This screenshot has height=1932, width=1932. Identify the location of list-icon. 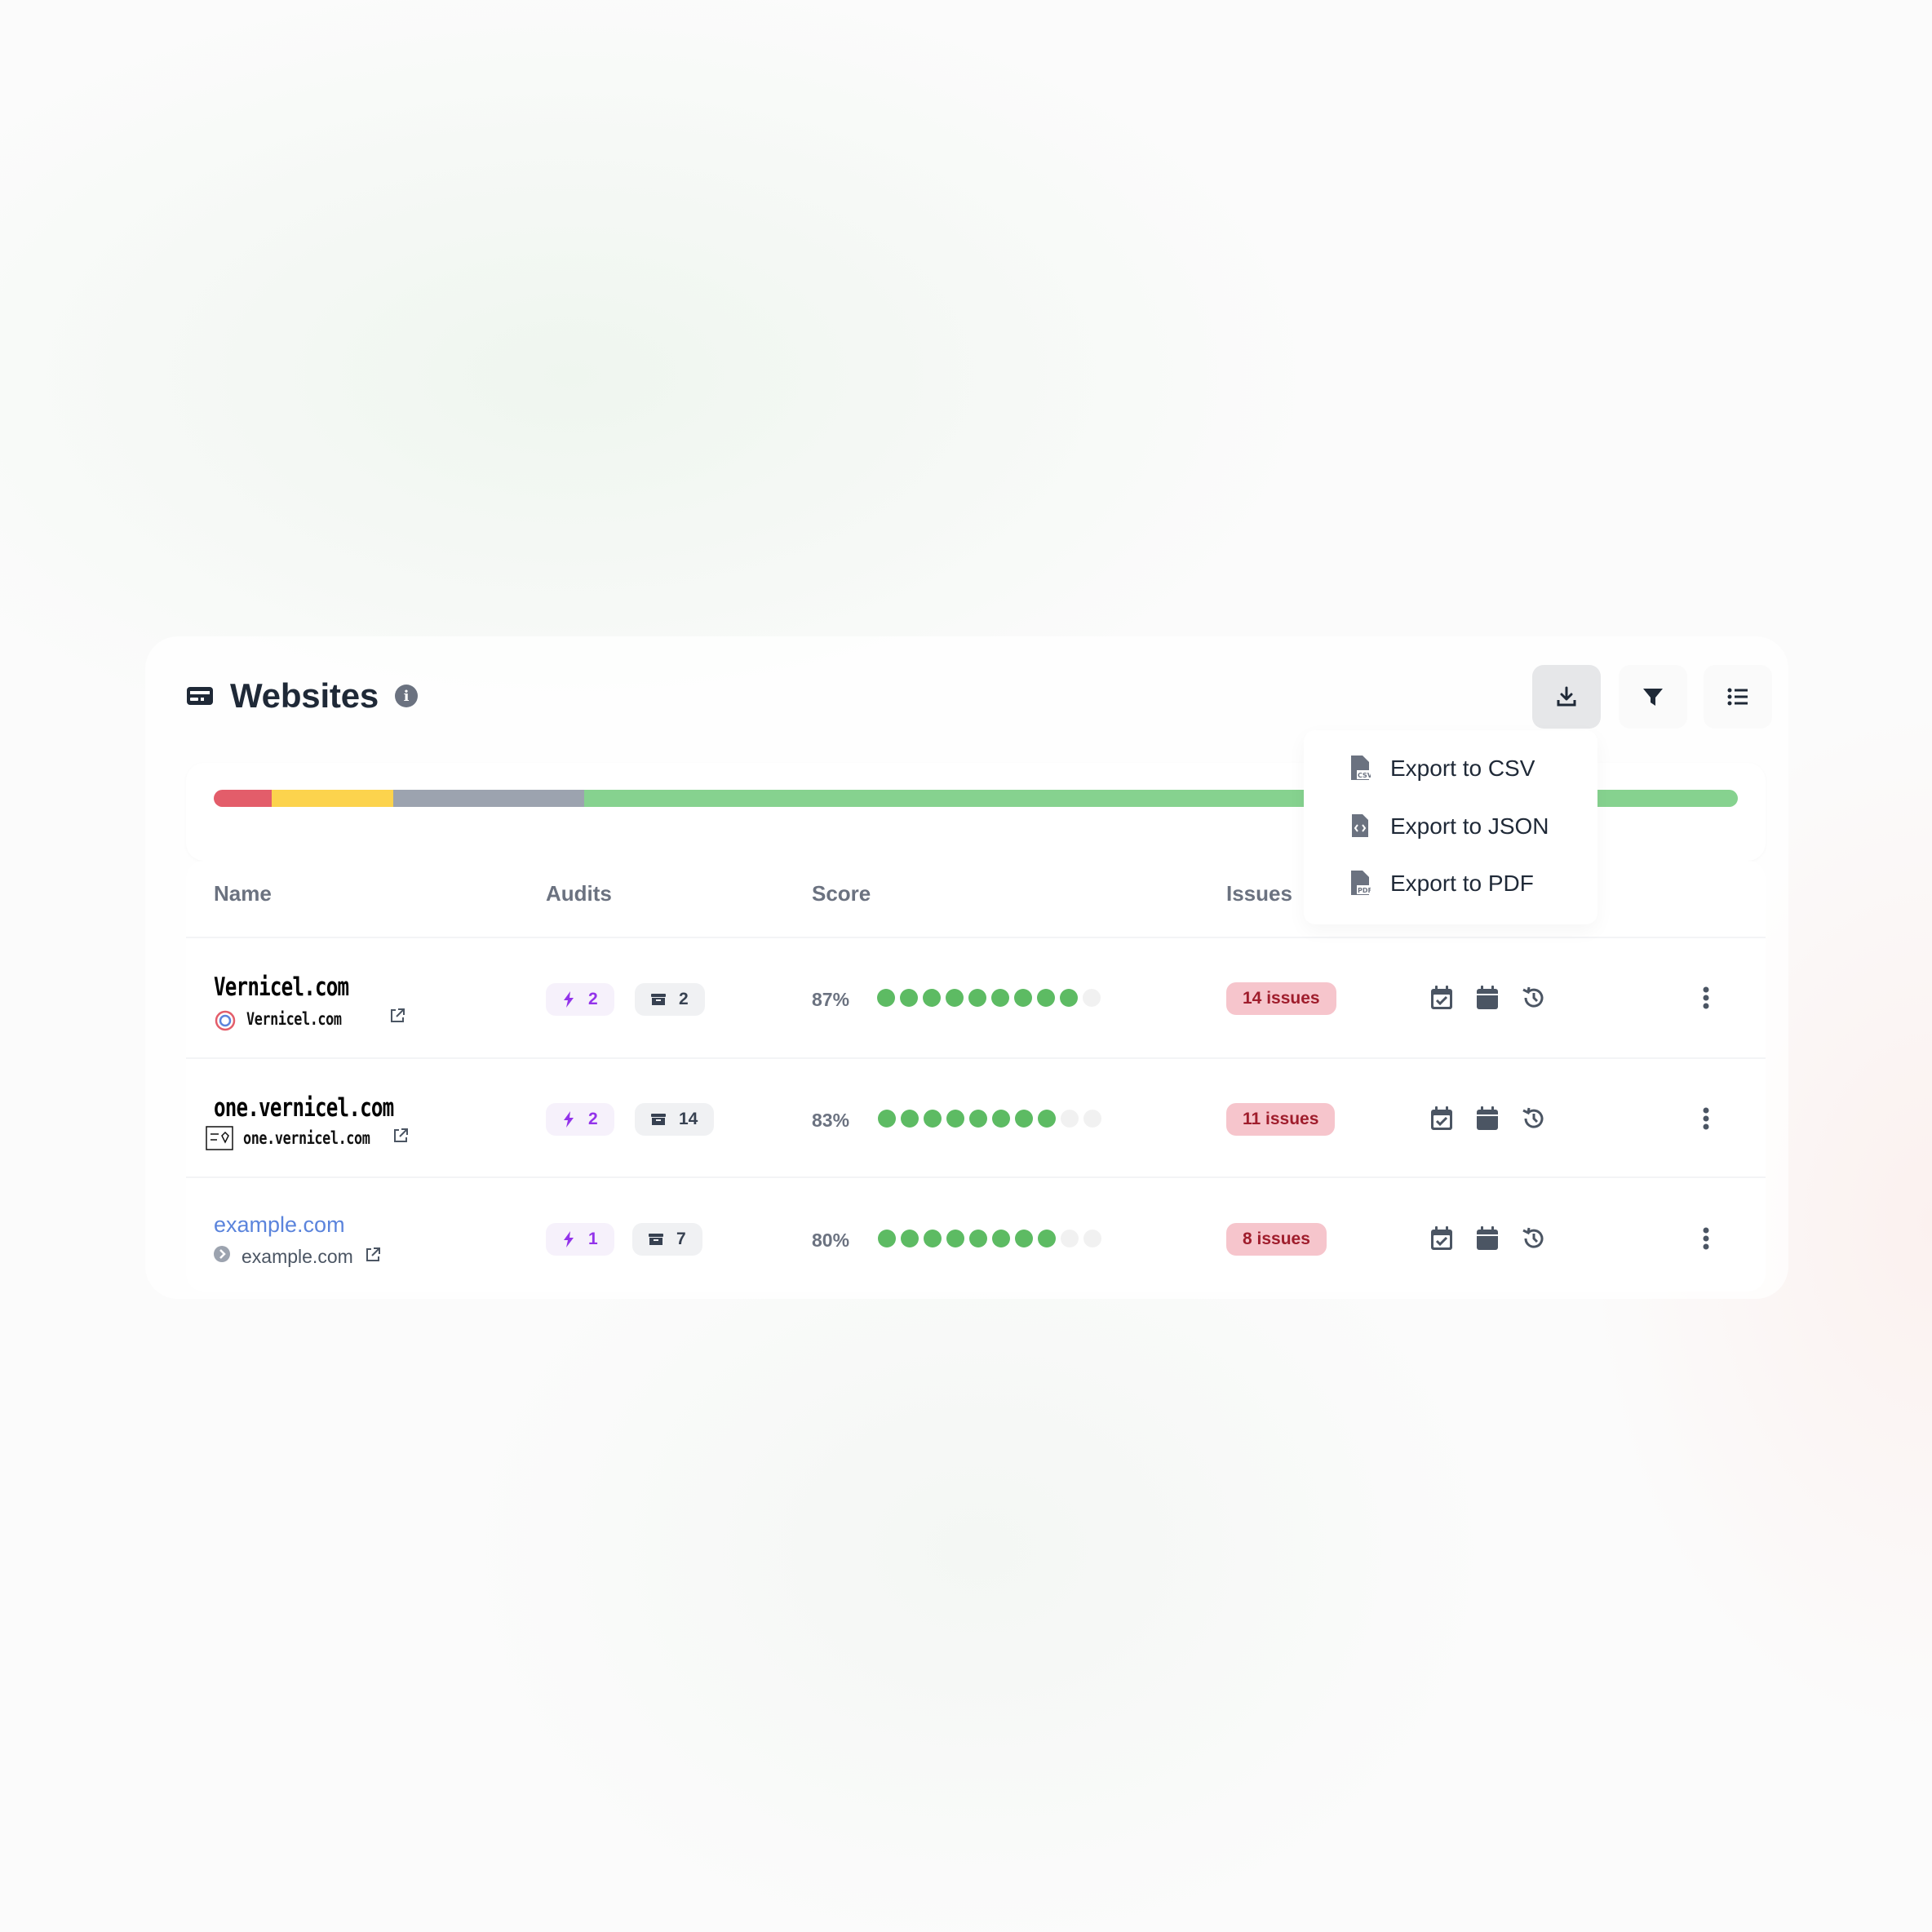
(1738, 697).